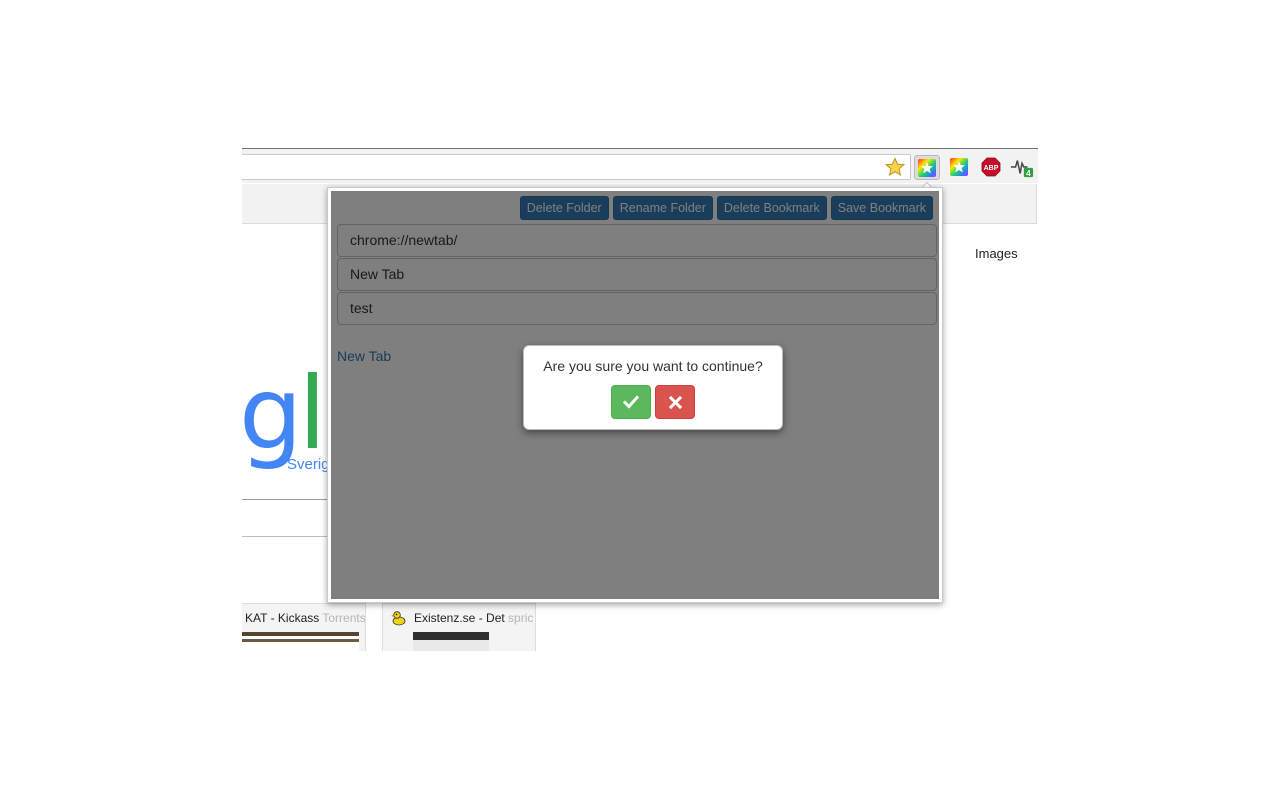 The height and width of the screenshot is (800, 1280). I want to click on confirm-no-button, so click(675, 402).